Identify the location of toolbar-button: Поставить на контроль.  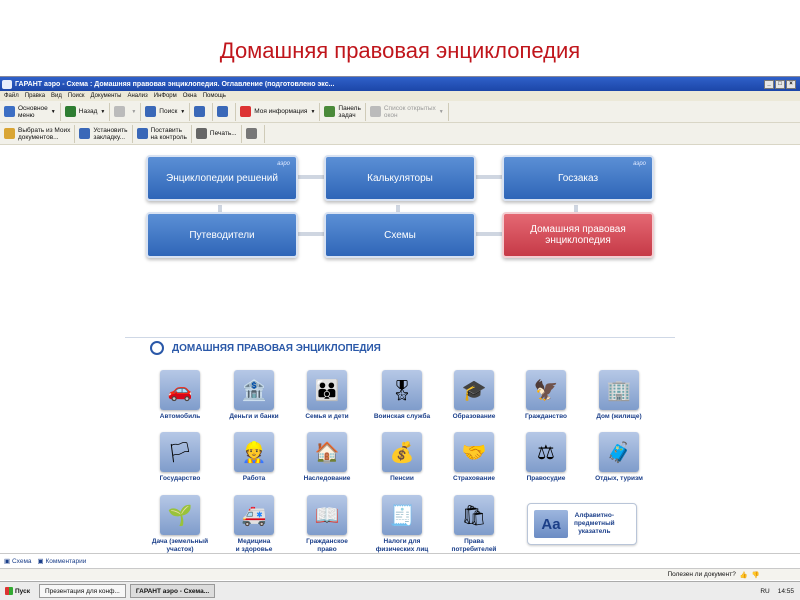
(162, 133).